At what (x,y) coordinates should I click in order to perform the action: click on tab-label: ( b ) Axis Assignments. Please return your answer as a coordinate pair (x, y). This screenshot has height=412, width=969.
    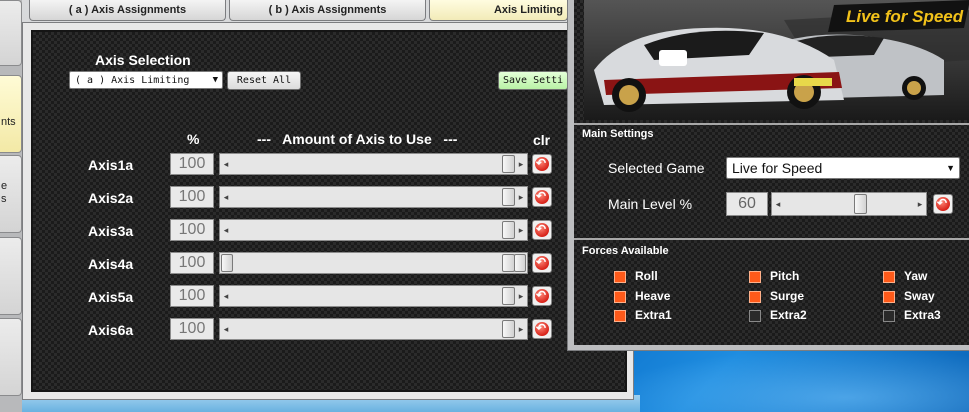
    Looking at the image, I should click on (327, 10).